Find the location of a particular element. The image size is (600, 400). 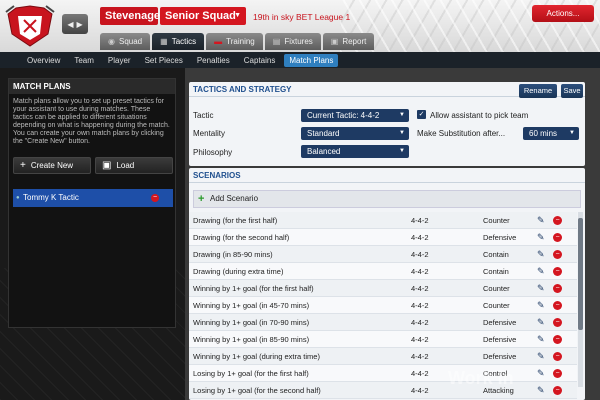

watermark: Work In is located at coordinates (481, 378).